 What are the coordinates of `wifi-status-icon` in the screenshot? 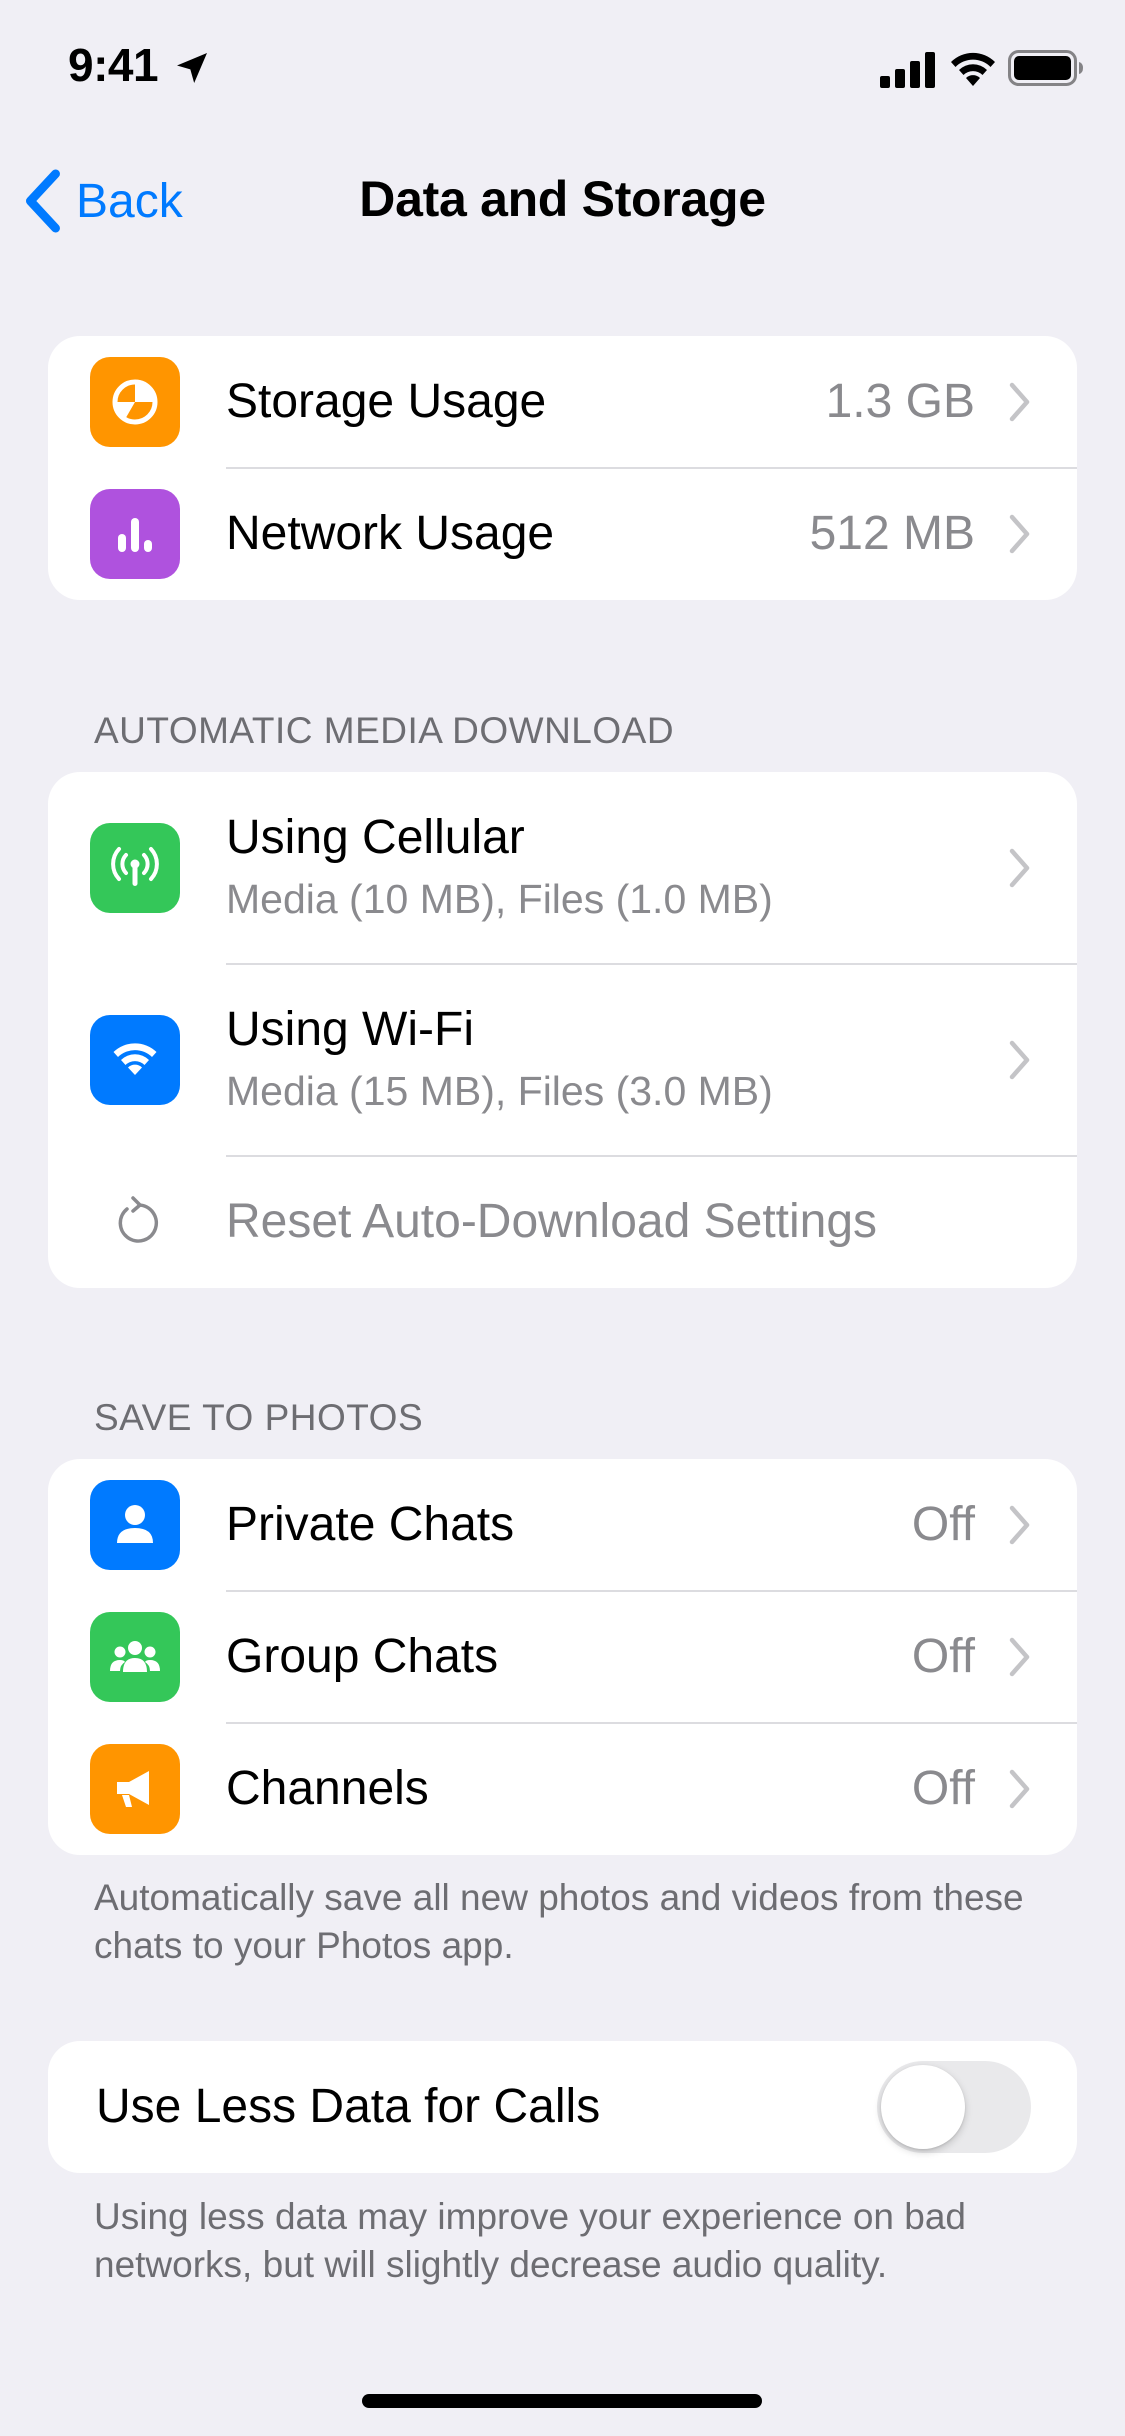 It's located at (973, 69).